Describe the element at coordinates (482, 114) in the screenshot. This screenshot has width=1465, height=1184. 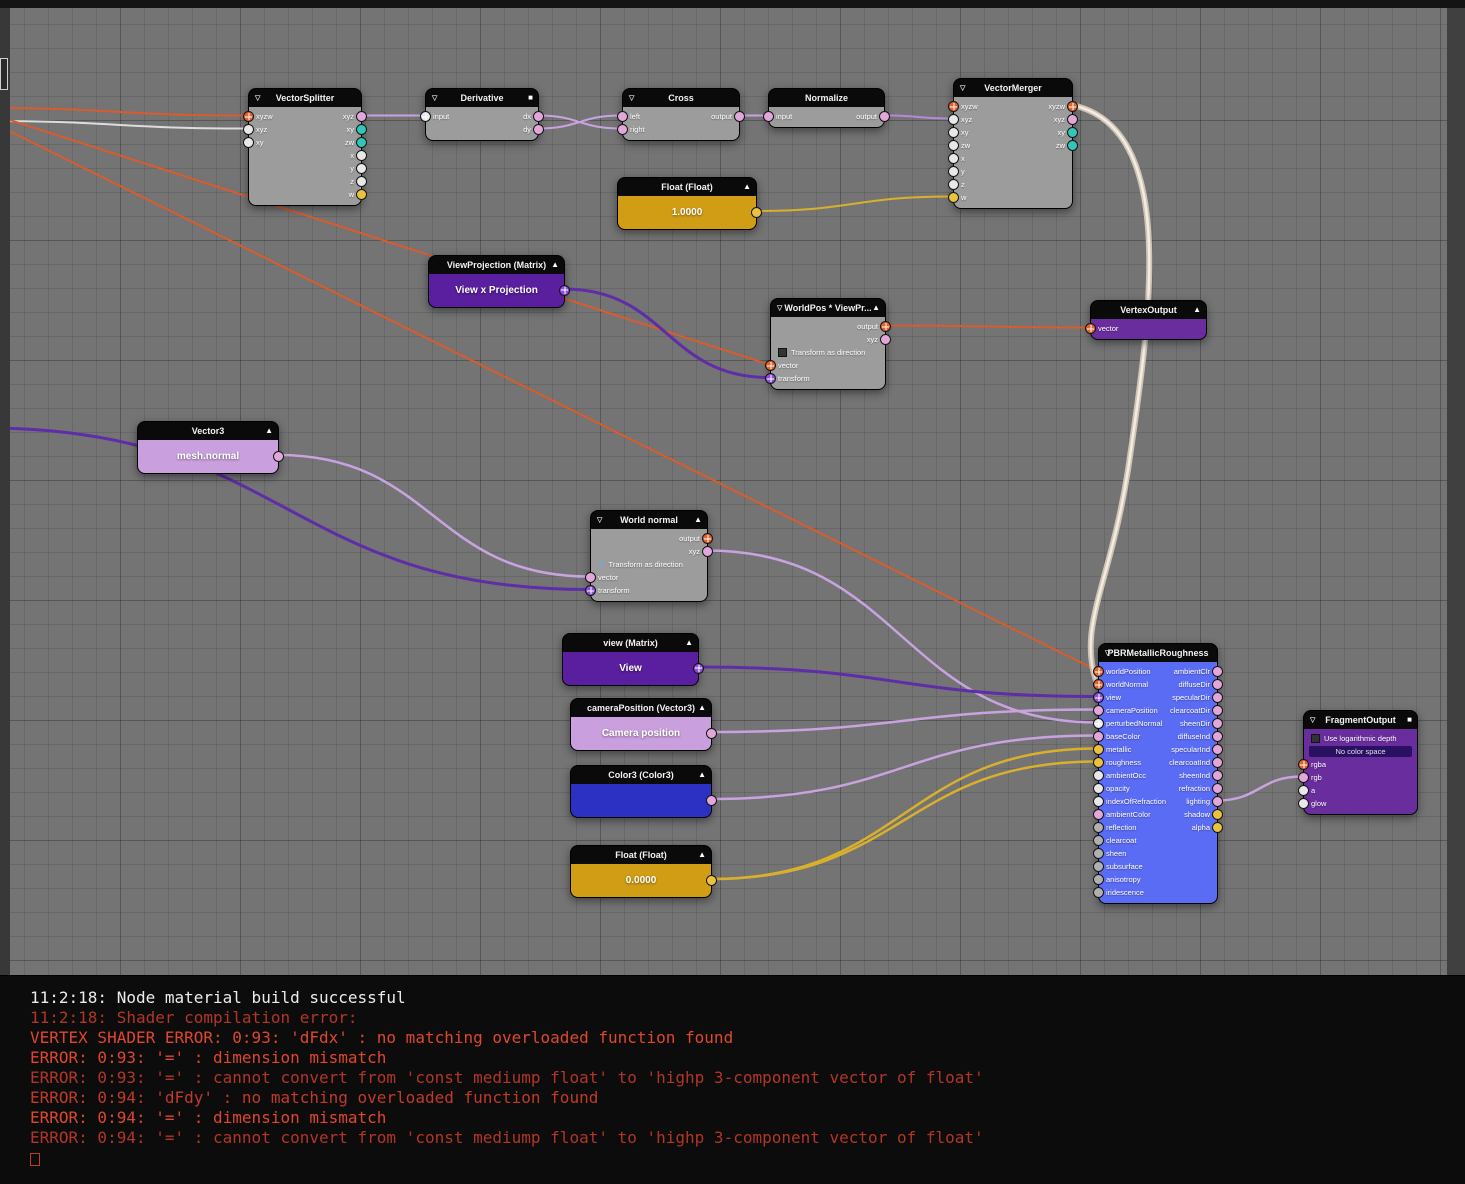
I see `node-derivative: ▽ Derivative ■ input dx dy` at that location.